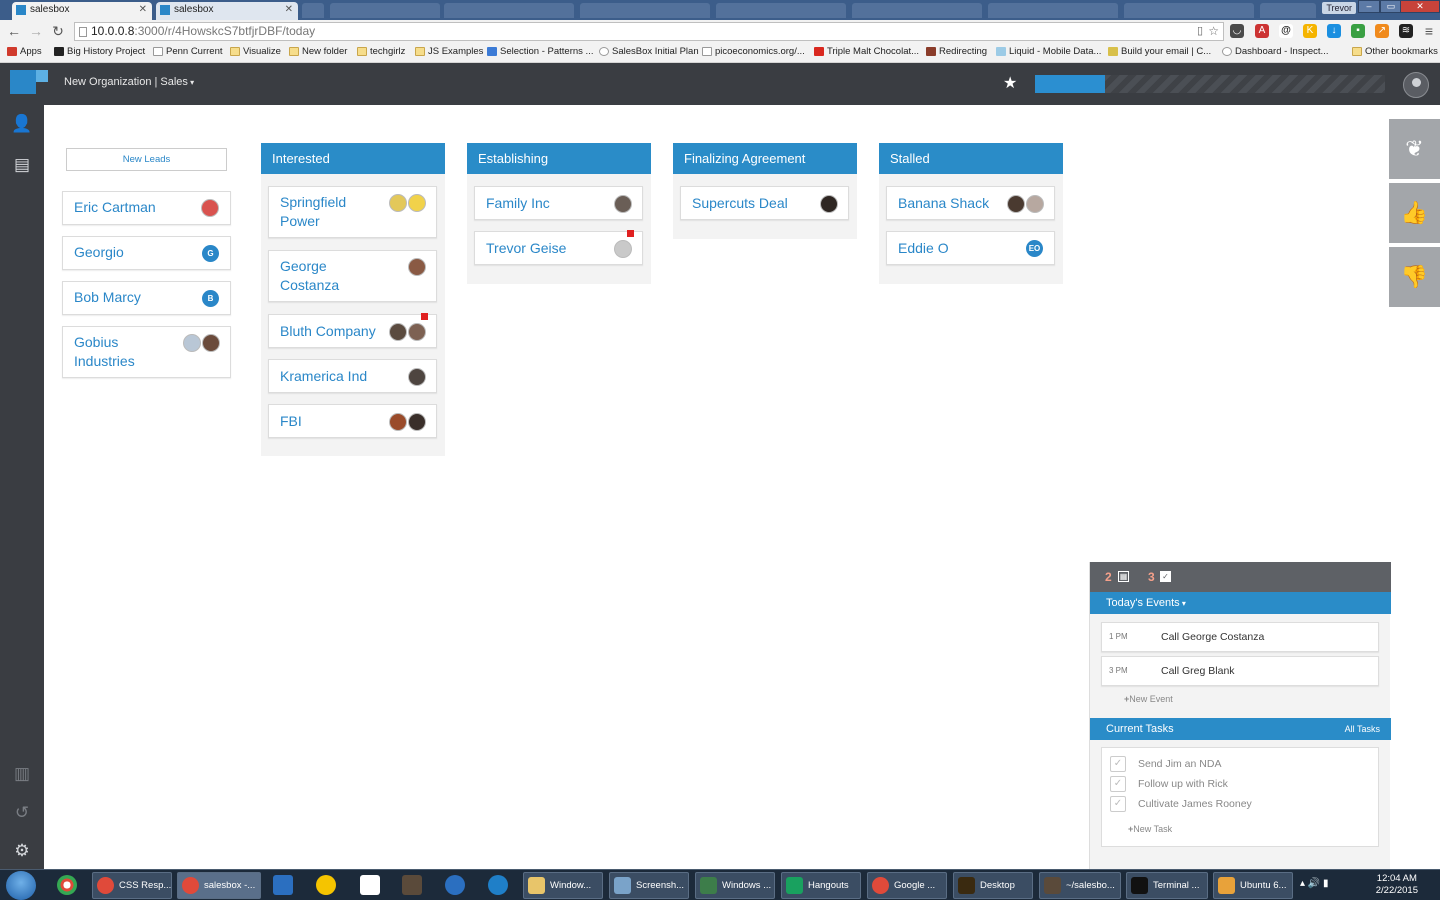 This screenshot has height=900, width=1440. What do you see at coordinates (82, 11) in the screenshot?
I see `browser-tab-salesbox-active: salesbox ✕` at bounding box center [82, 11].